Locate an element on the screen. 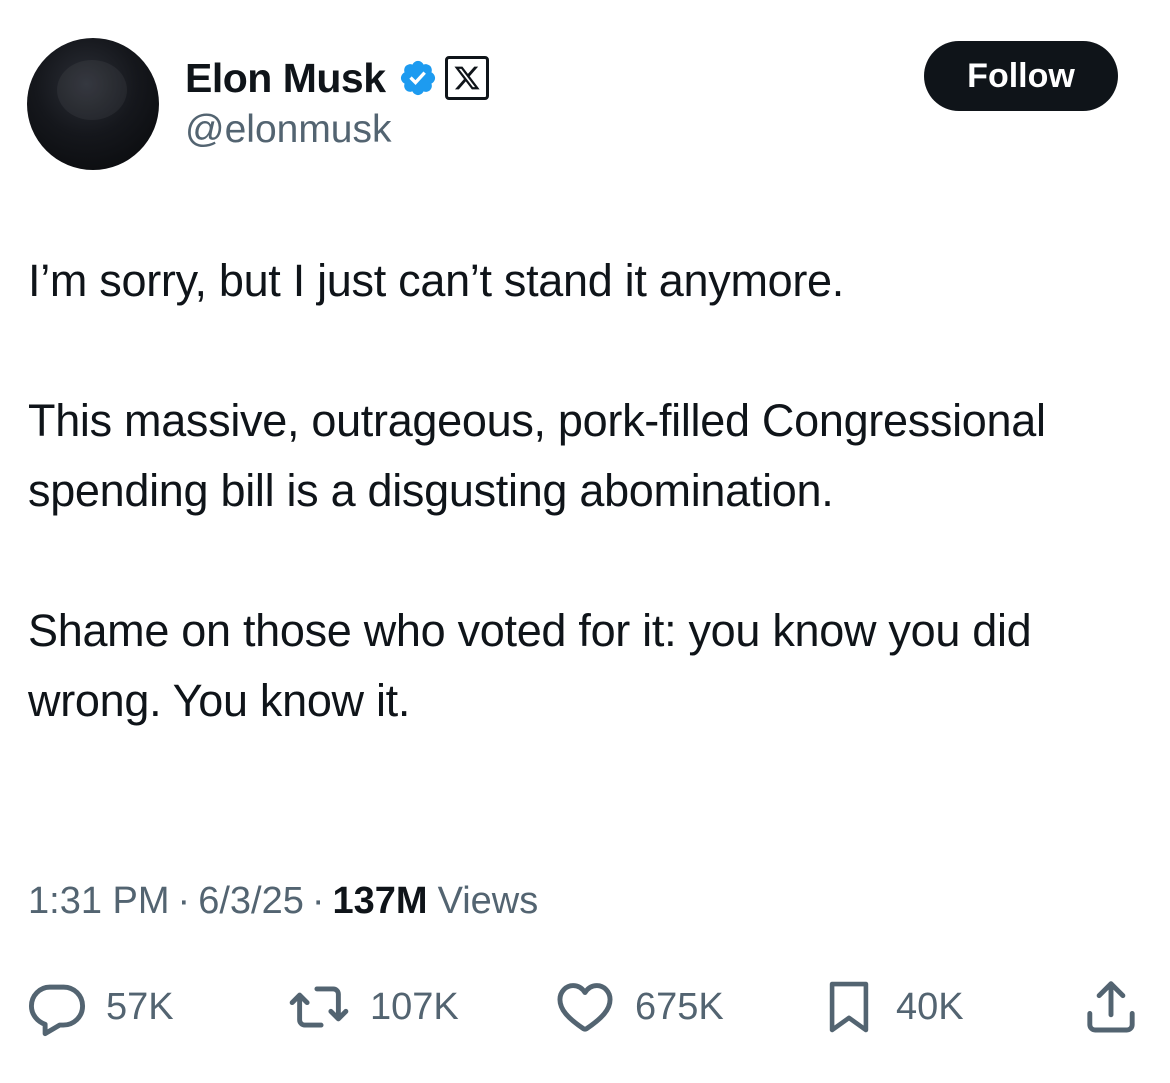 Image resolution: width=1170 pixels, height=1083 pixels. tweet-date: 6/3/25 is located at coordinates (251, 901).